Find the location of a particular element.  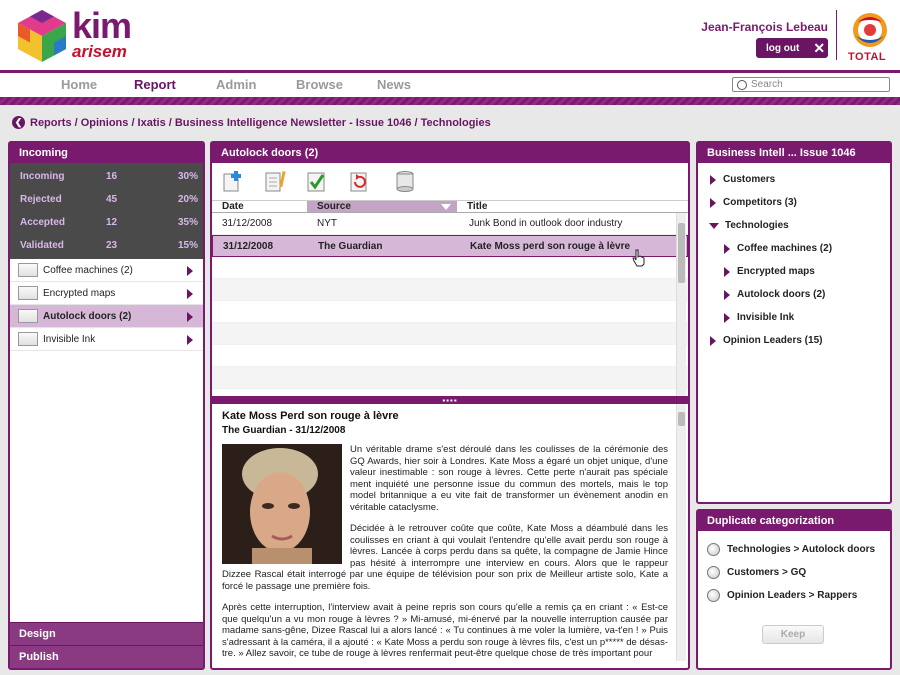

folder-label: Invisible Ink is located at coordinates (69, 339).